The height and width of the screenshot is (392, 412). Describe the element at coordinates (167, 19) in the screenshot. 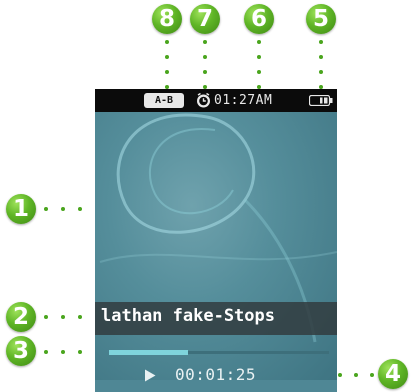

I see `callout-8: 8` at that location.